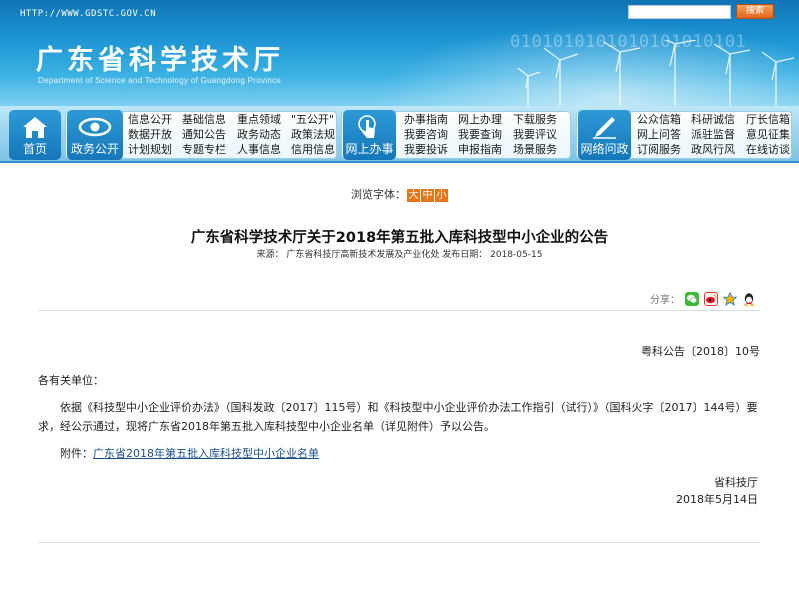  I want to click on nav-link: 政风行风, so click(713, 149).